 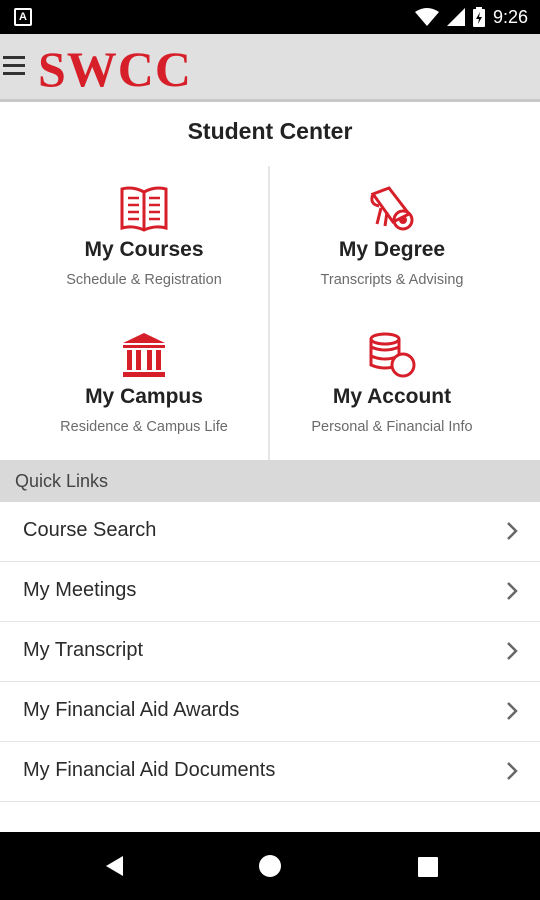 I want to click on quick-link-financial-aid-documents: My Financial Aid Documents, so click(x=270, y=772).